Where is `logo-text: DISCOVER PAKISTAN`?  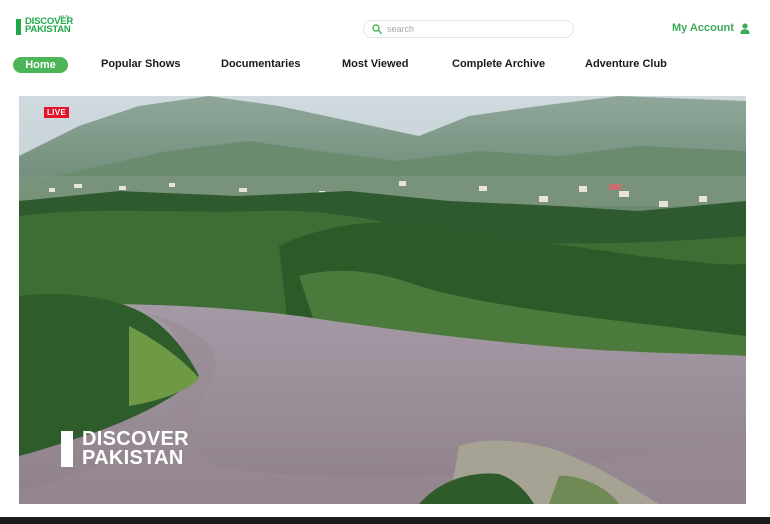
logo-text: DISCOVER PAKISTAN is located at coordinates (49, 26).